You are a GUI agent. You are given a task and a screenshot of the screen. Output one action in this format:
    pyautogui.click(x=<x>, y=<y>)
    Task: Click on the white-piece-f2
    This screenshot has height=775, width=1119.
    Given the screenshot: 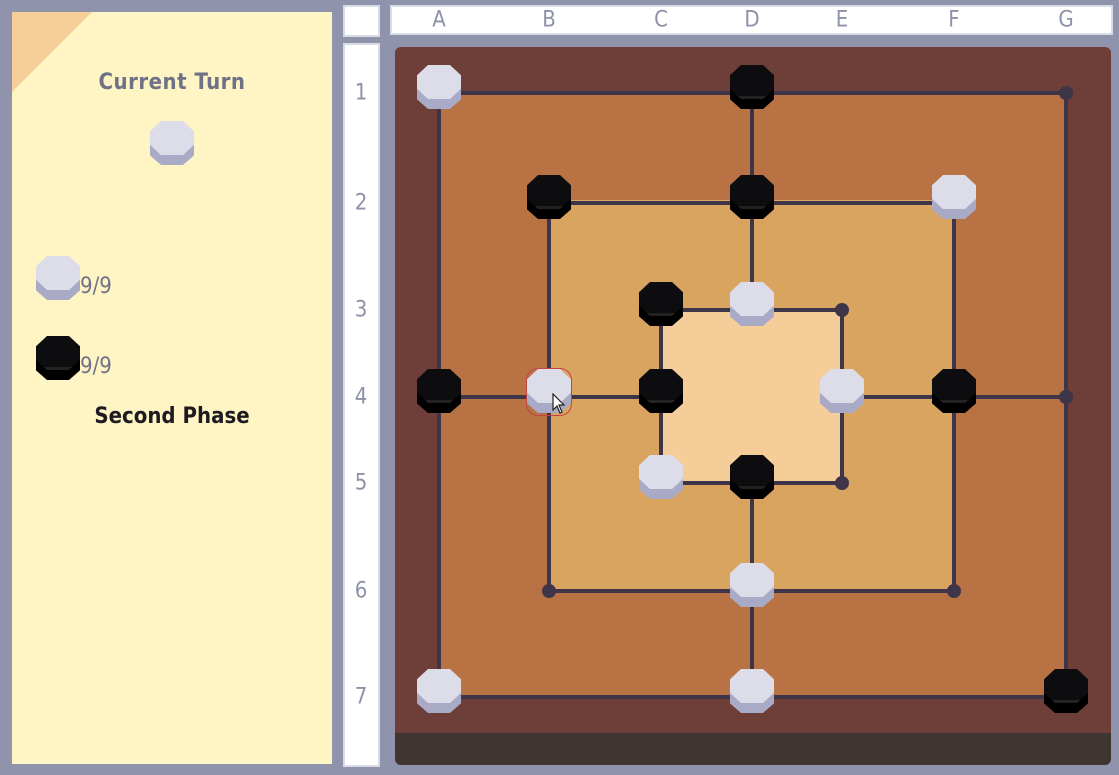 What is the action you would take?
    pyautogui.click(x=954, y=197)
    